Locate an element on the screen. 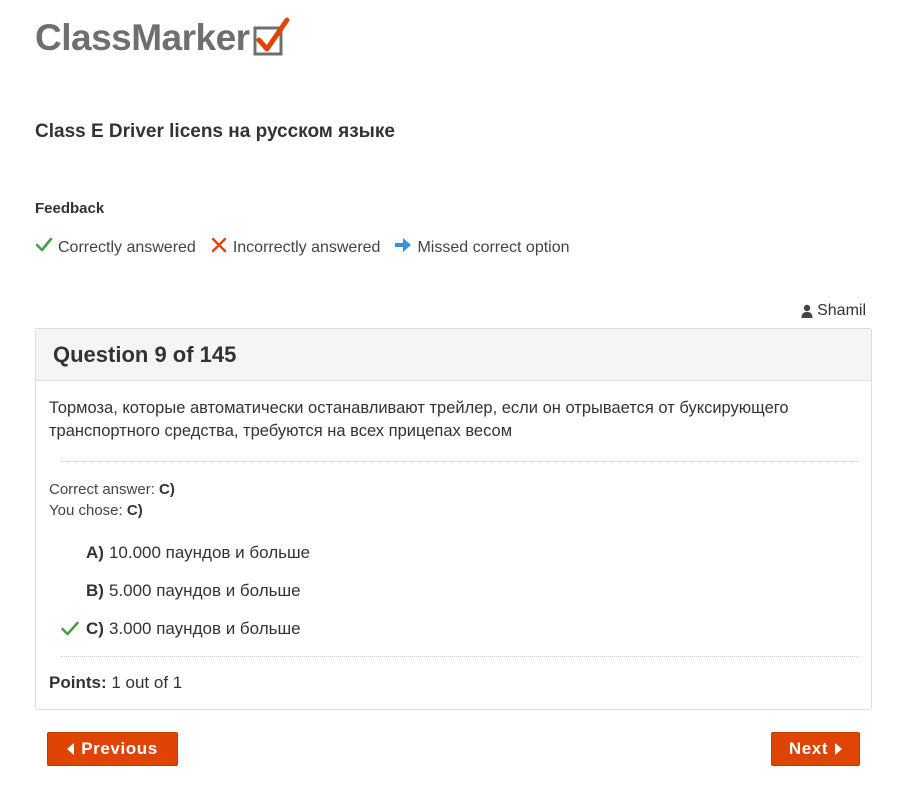 Image resolution: width=912 pixels, height=812 pixels. legend-missed: Missed correct option is located at coordinates (482, 247).